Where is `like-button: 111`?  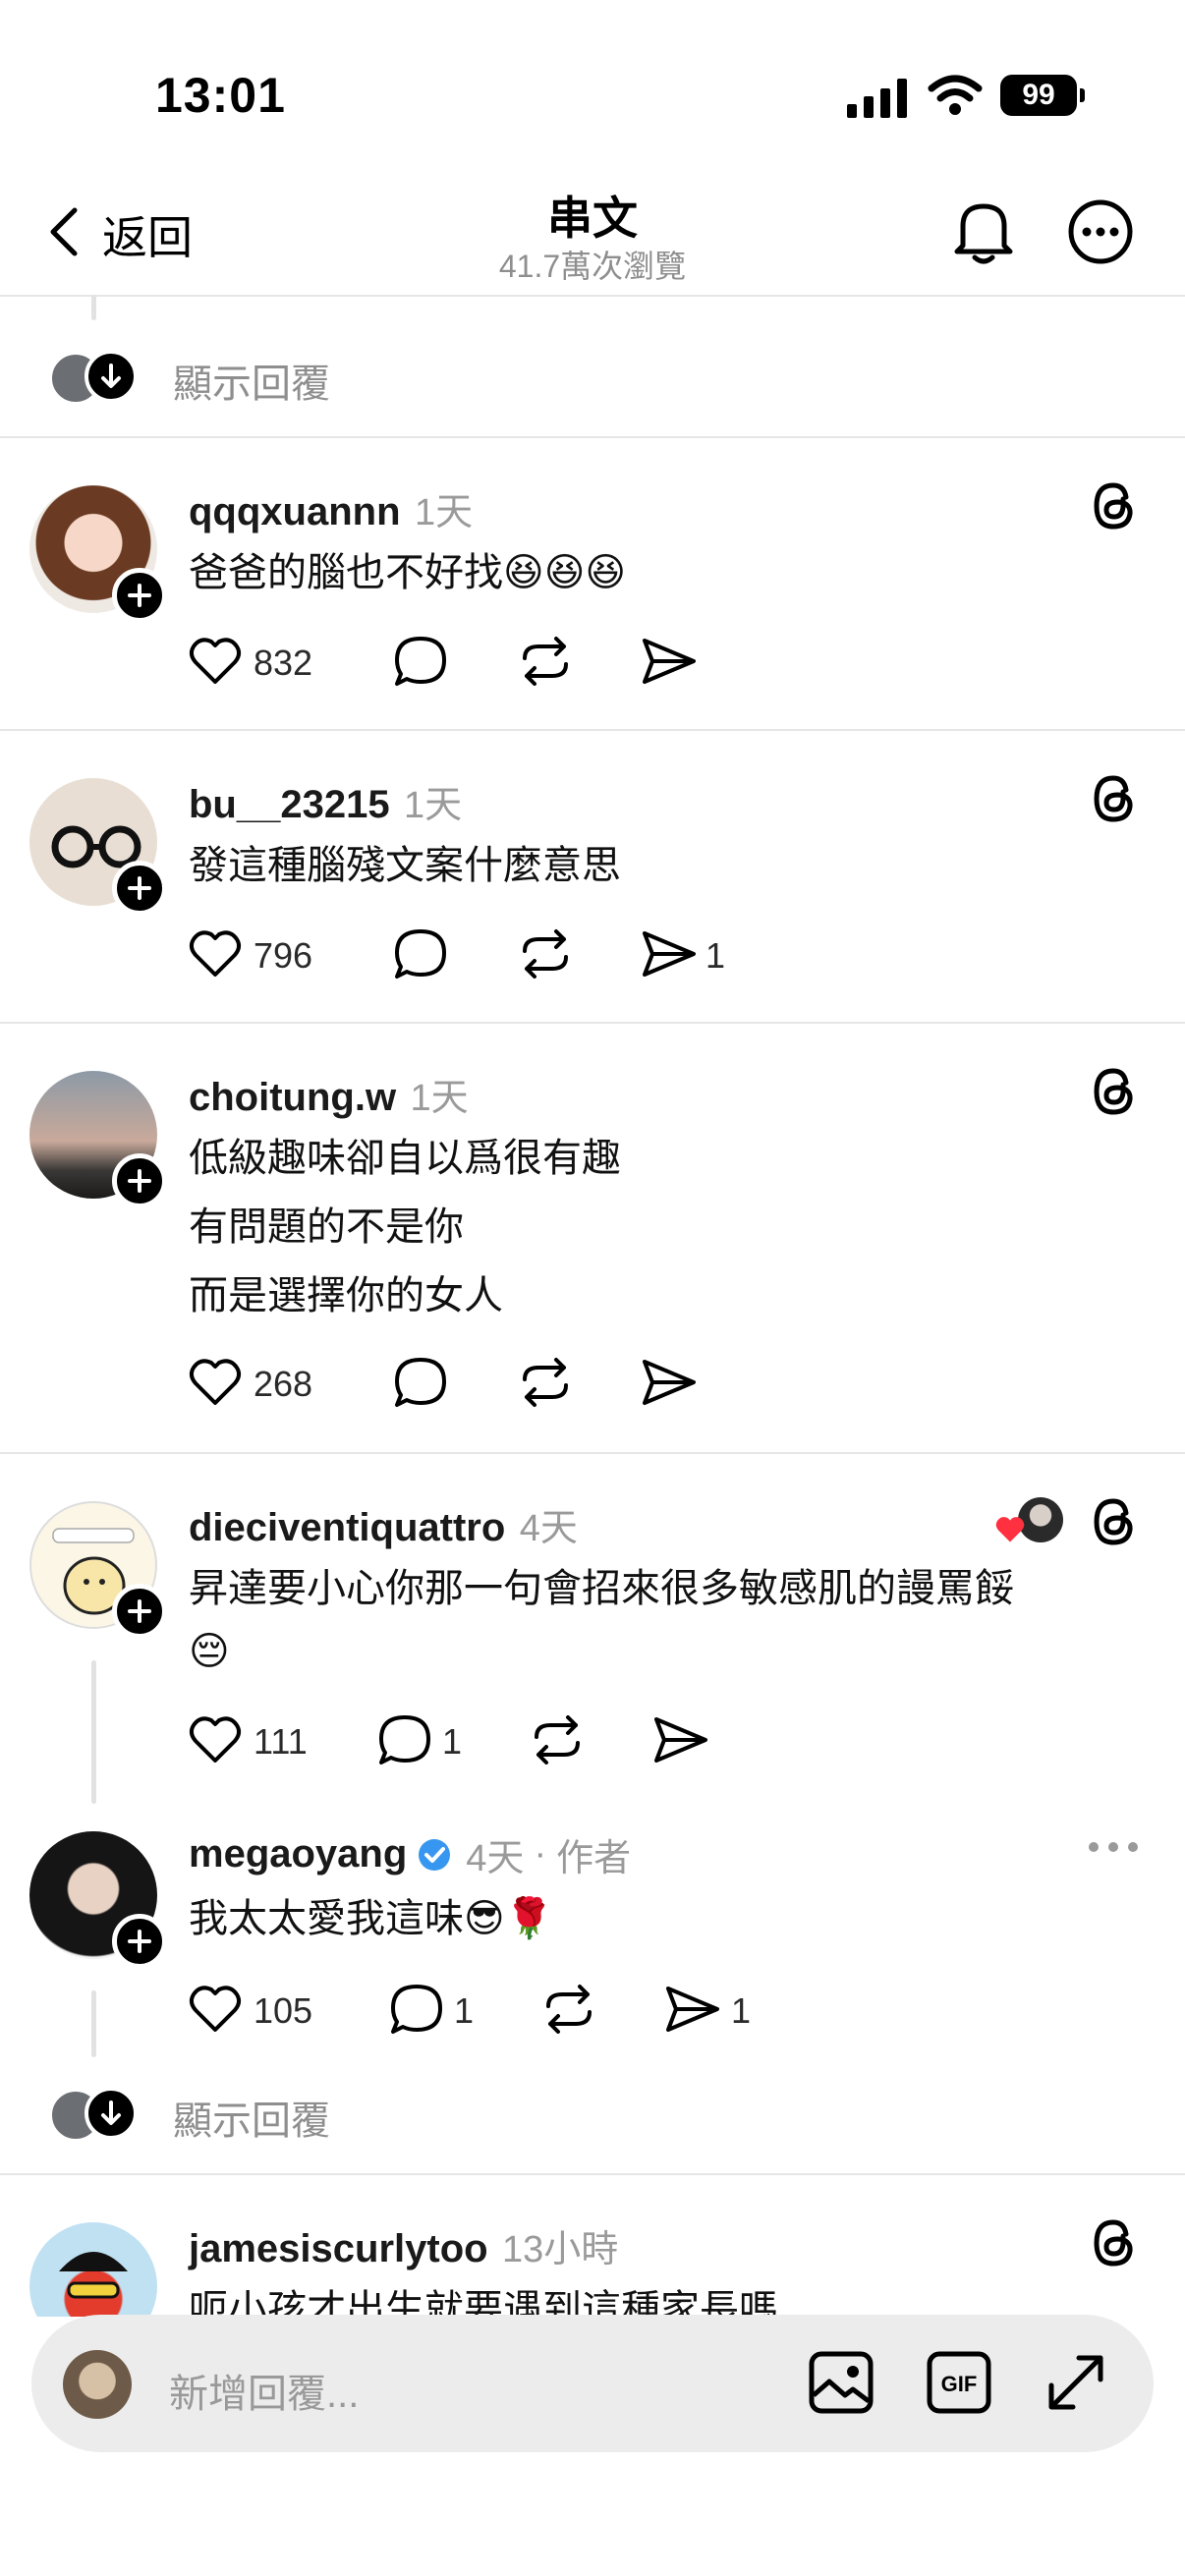
like-button: 111 is located at coordinates (267, 1740).